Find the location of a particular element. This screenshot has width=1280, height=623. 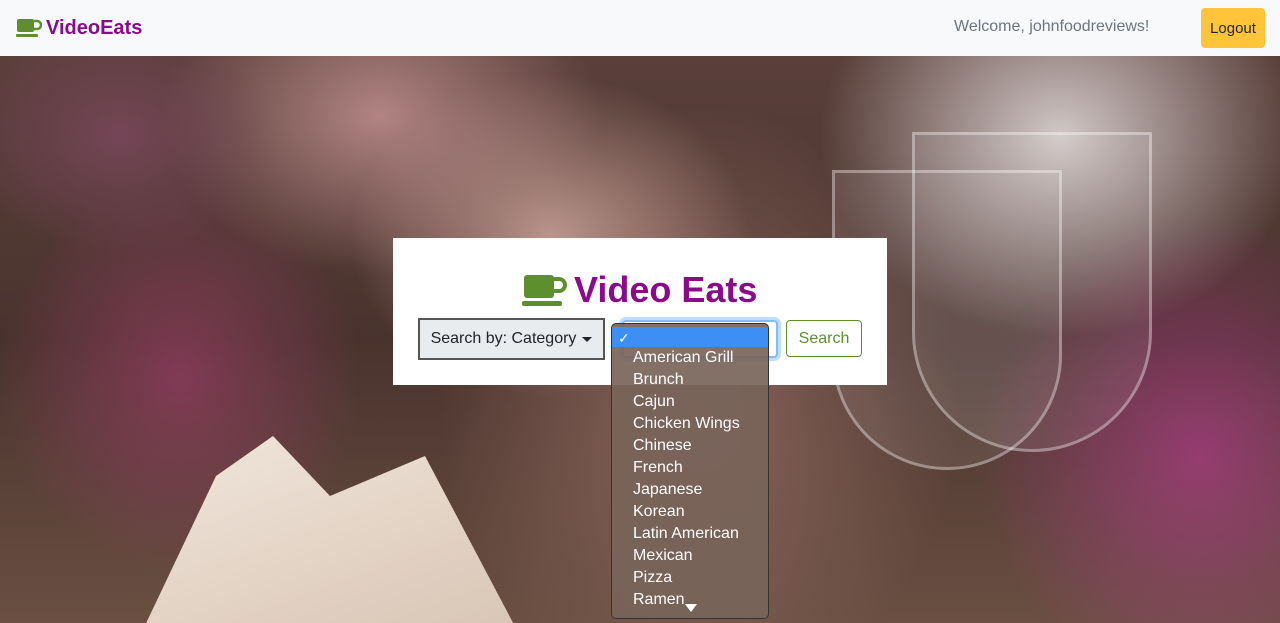

wine-glass-image is located at coordinates (1032, 292).